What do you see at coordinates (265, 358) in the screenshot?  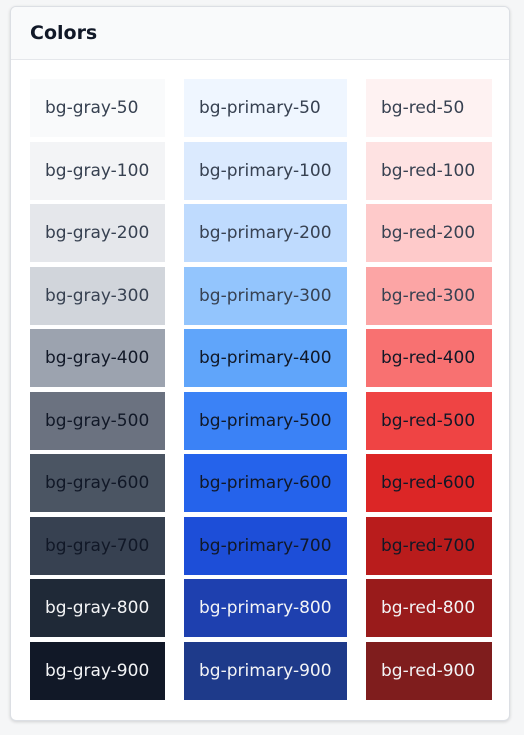 I see `swatch-bg-primary-400: bg-primary-400` at bounding box center [265, 358].